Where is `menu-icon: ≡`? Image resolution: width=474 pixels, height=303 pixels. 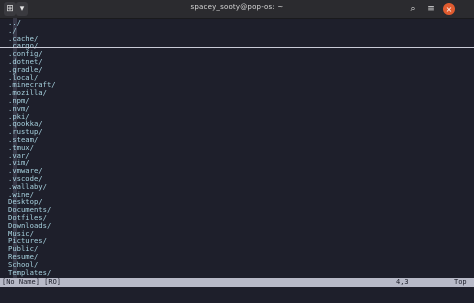
menu-icon: ≡ is located at coordinates (431, 9).